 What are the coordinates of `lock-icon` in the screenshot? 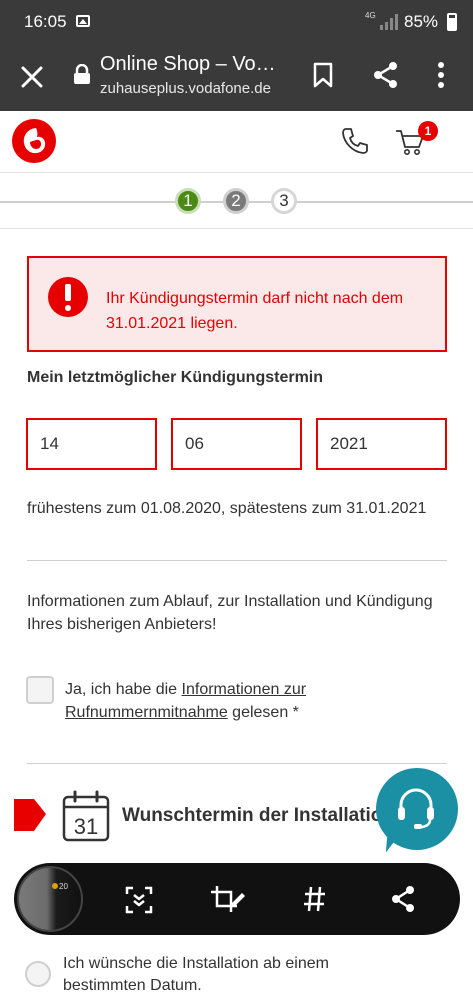 It's located at (82, 74).